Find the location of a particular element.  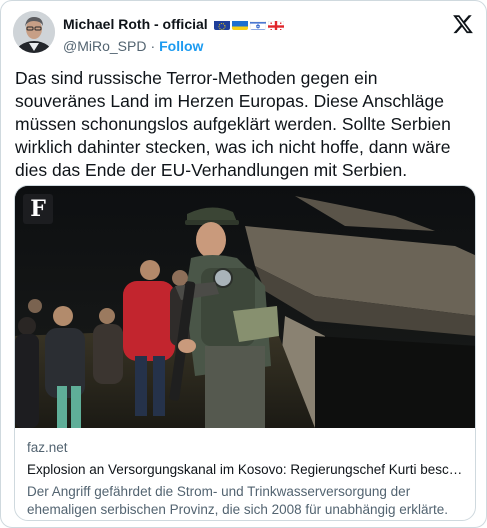

georgia-flag-icon is located at coordinates (275, 24).